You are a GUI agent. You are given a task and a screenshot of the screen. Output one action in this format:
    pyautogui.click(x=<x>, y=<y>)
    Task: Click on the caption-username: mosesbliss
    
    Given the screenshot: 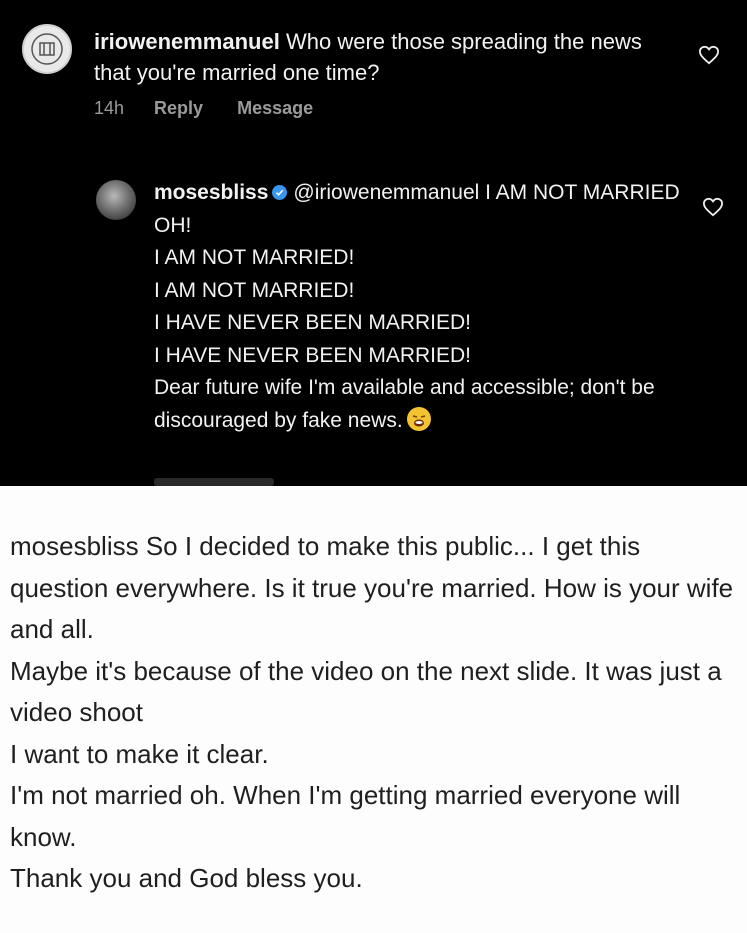 What is the action you would take?
    pyautogui.click(x=74, y=546)
    